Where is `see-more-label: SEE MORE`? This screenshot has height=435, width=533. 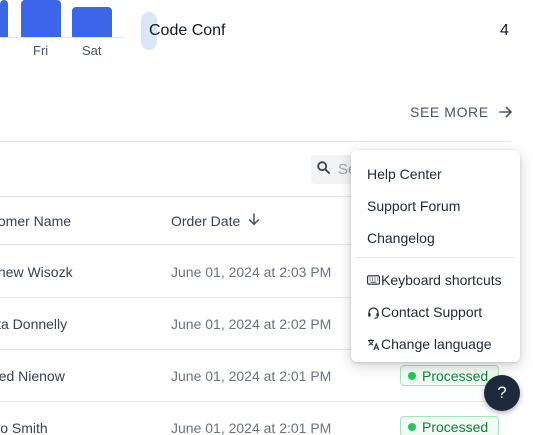 see-more-label: SEE MORE is located at coordinates (449, 112).